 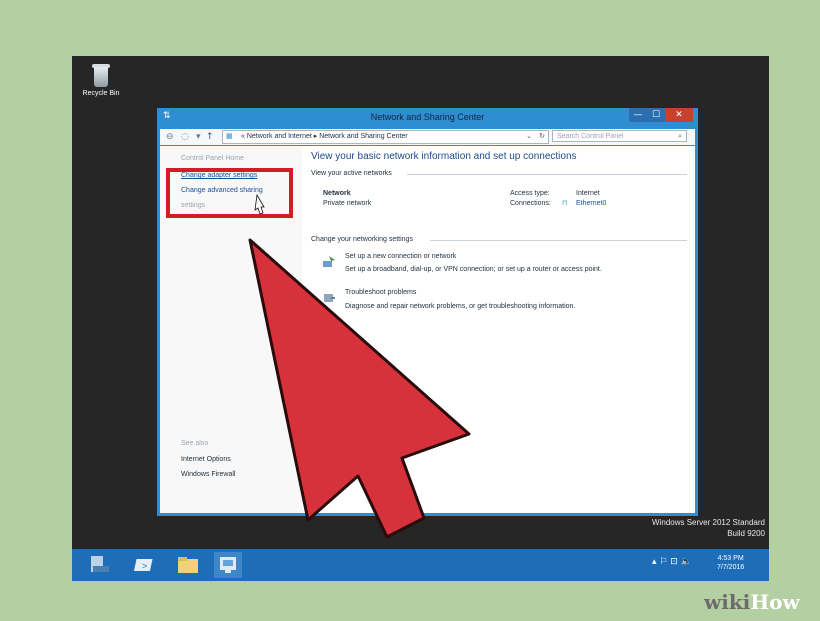 What do you see at coordinates (672, 562) in the screenshot?
I see `system-tray-icons: ▴ ⚐ ⊡ 🔈` at bounding box center [672, 562].